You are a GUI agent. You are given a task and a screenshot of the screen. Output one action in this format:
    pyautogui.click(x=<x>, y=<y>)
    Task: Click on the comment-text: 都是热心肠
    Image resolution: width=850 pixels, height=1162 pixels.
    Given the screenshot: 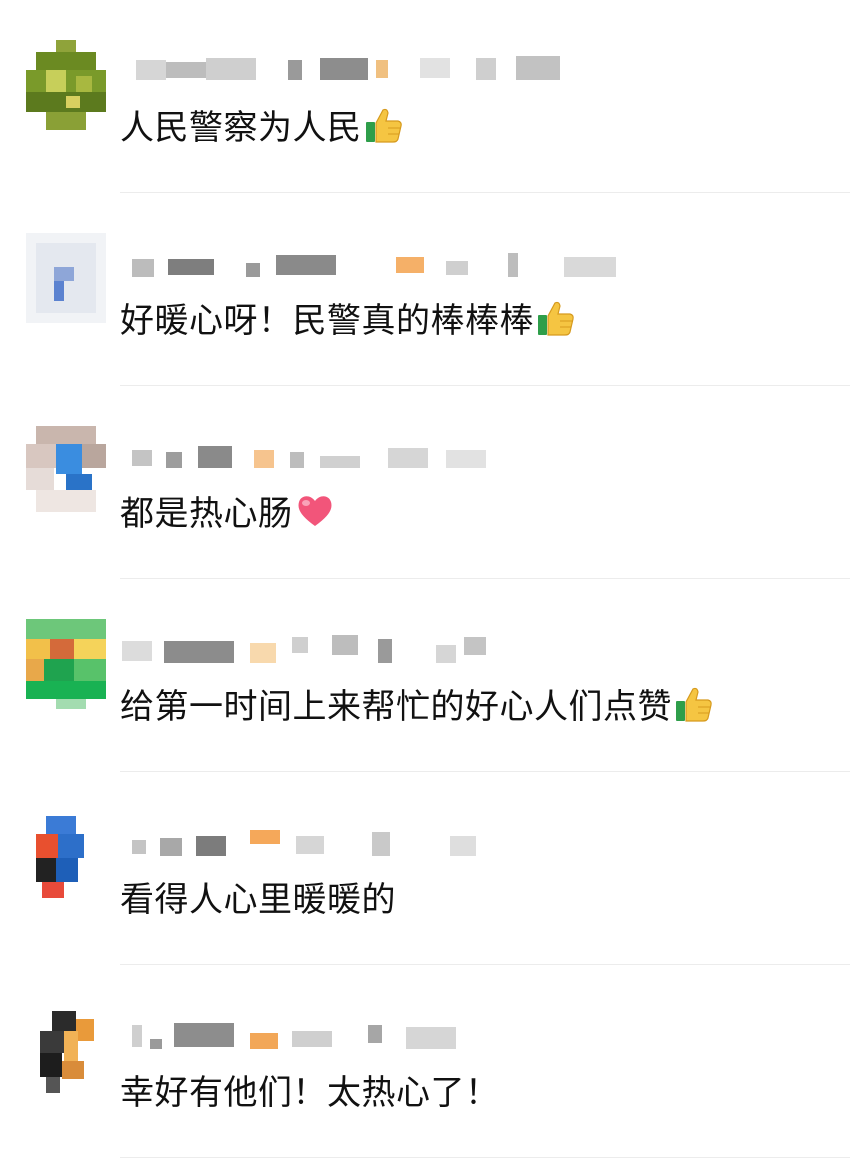 What is the action you would take?
    pyautogui.click(x=227, y=514)
    